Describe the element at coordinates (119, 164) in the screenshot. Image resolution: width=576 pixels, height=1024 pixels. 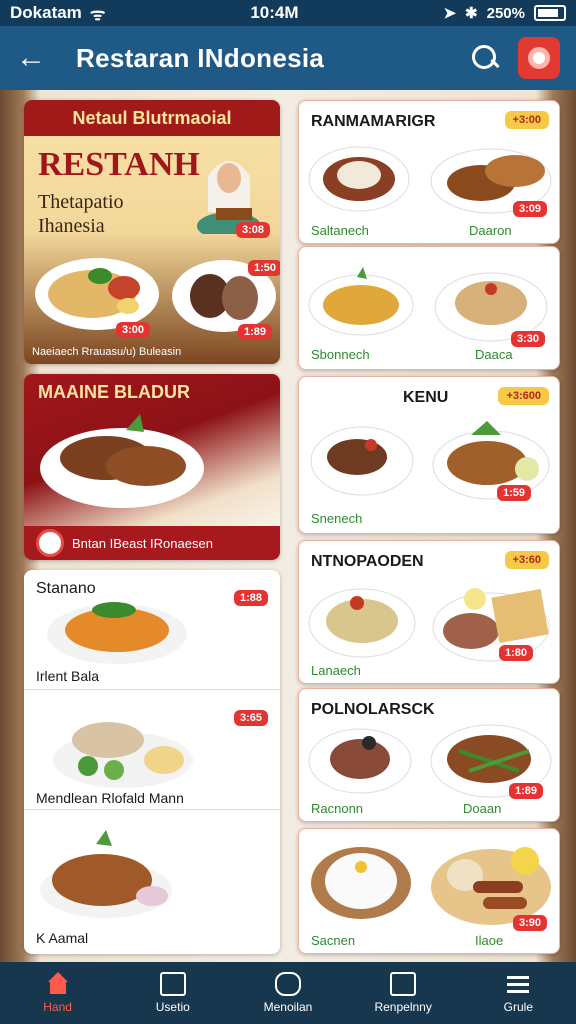
I see `promo1-title: RESTANH` at that location.